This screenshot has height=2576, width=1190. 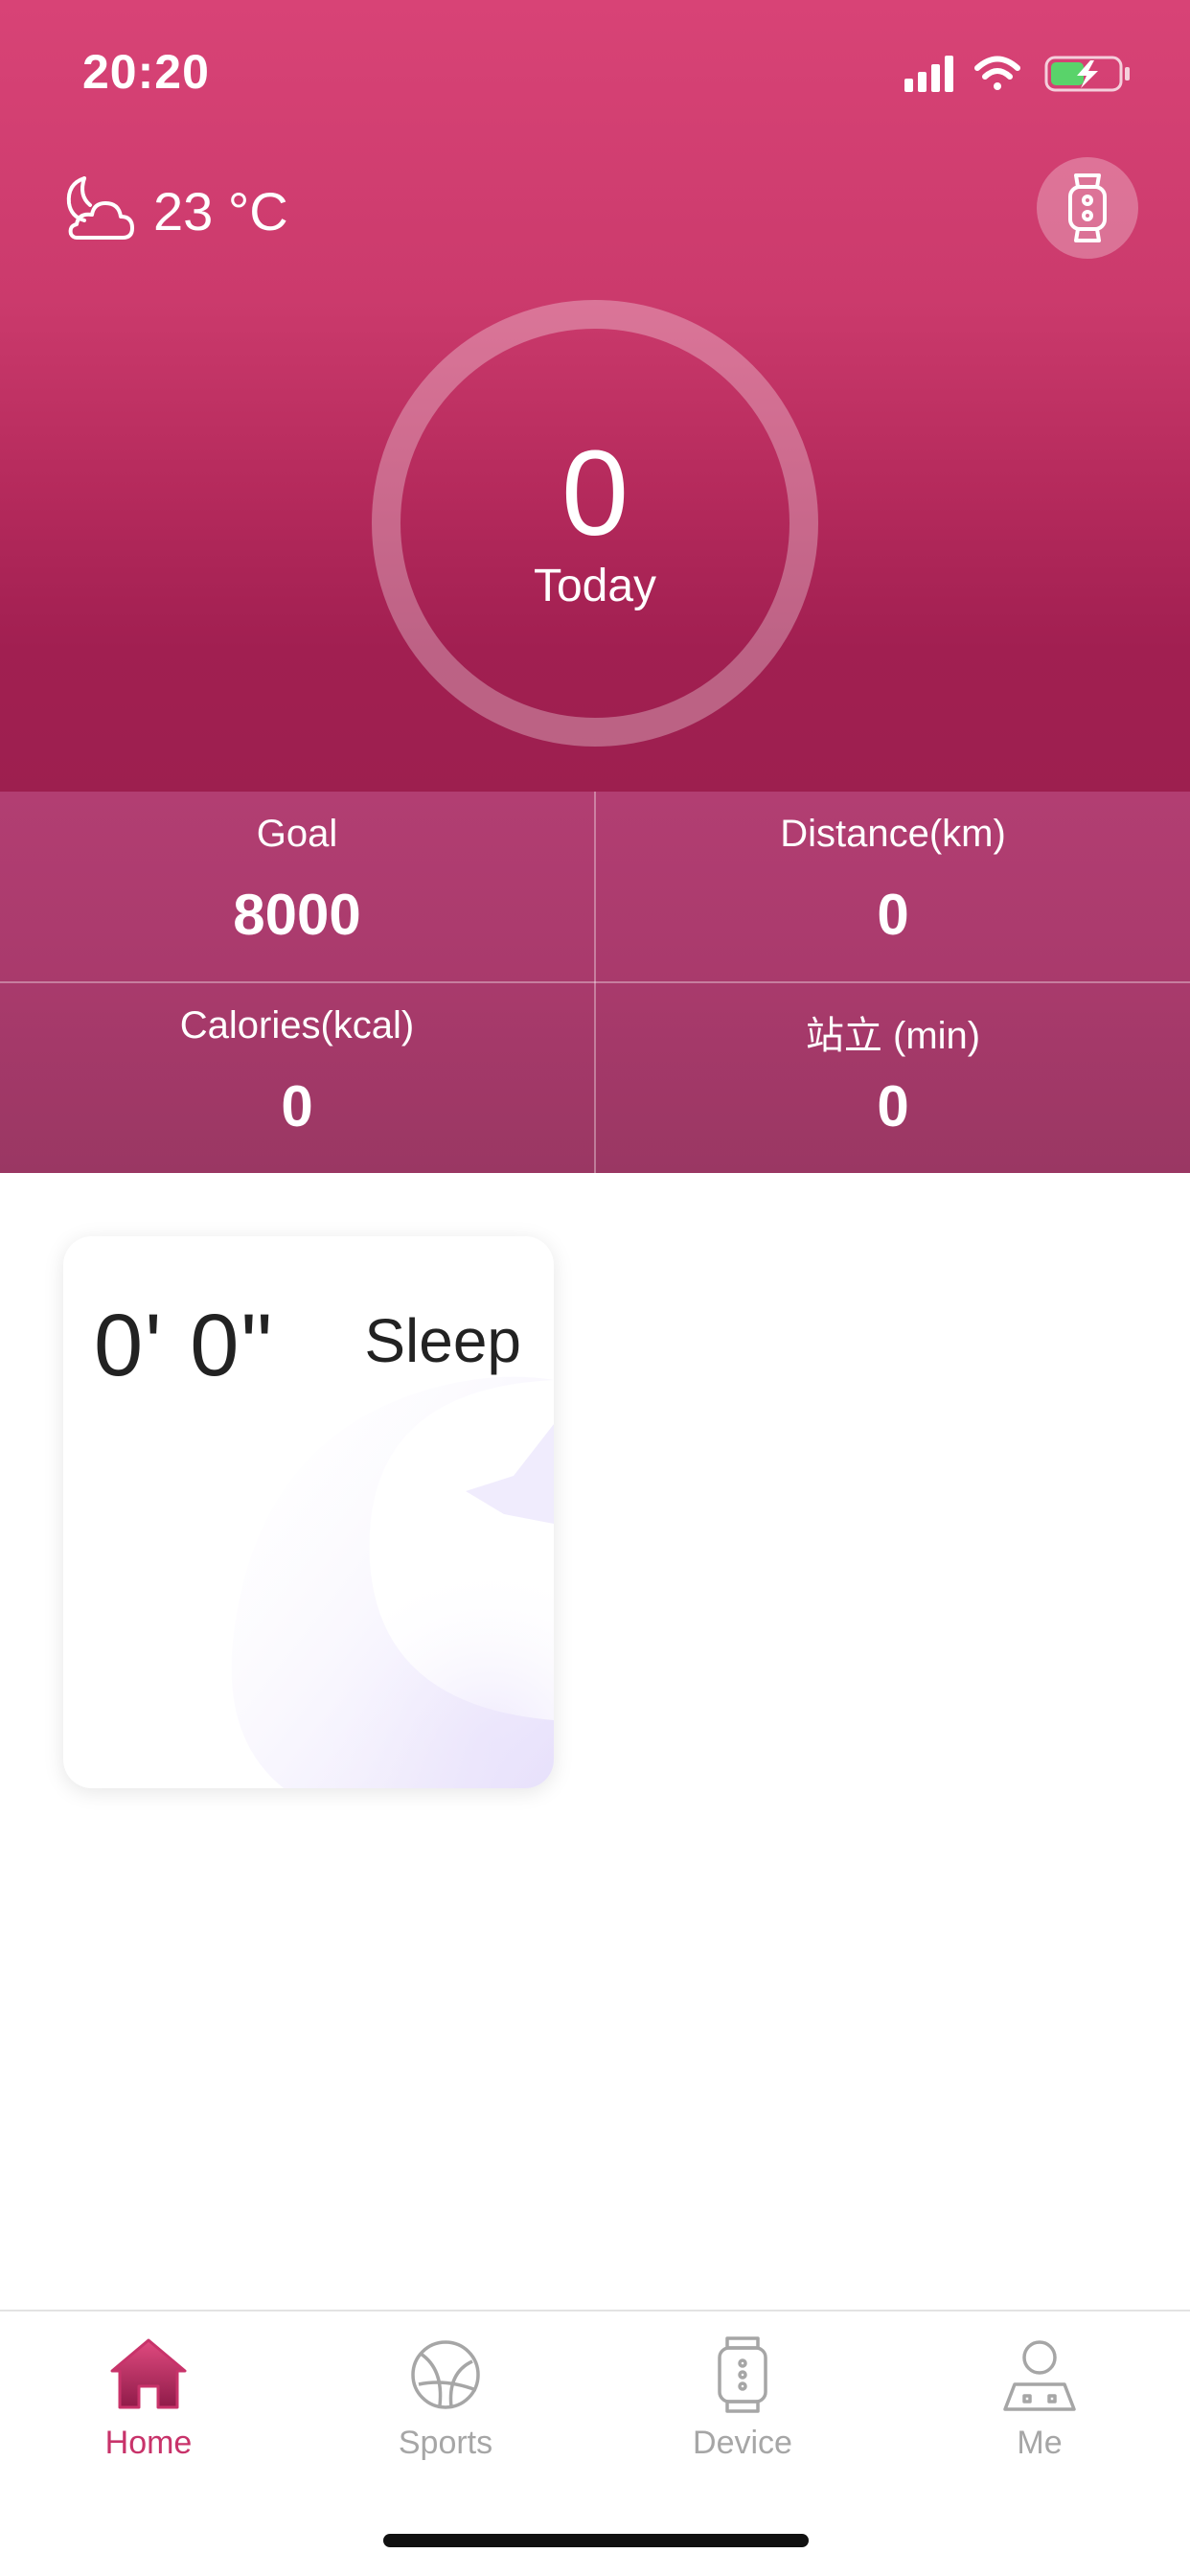 I want to click on sleep-card: 0' 0" Sleep, so click(x=309, y=1512).